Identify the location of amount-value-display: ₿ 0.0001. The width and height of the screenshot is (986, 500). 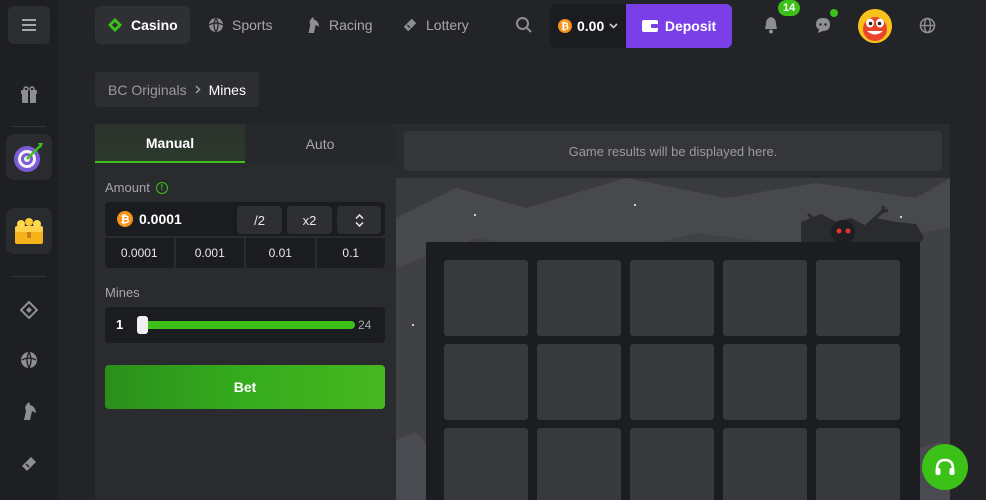
(149, 219).